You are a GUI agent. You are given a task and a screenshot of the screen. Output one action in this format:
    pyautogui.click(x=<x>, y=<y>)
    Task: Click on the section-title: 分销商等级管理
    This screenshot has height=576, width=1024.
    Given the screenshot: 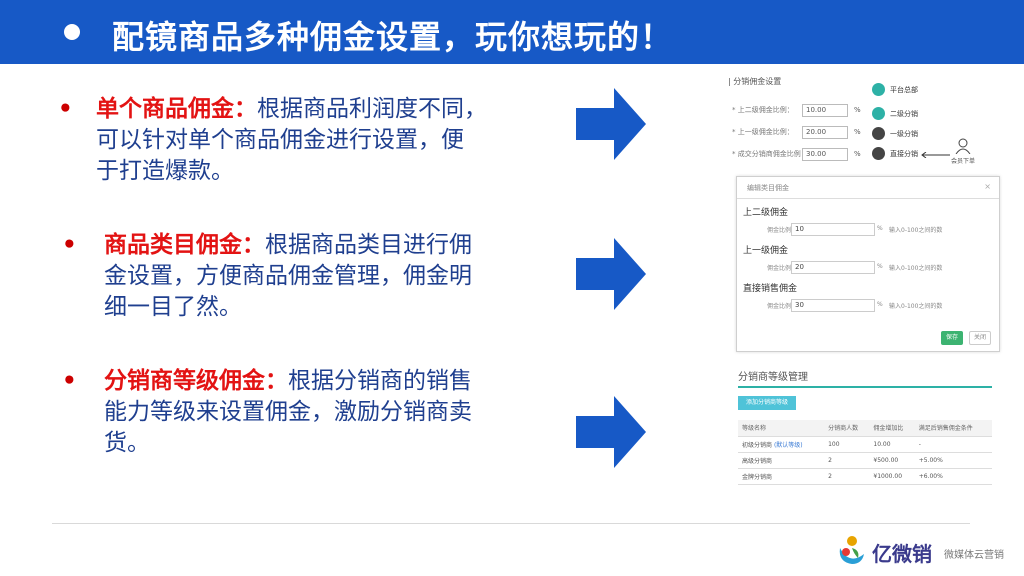 What is the action you would take?
    pyautogui.click(x=773, y=377)
    